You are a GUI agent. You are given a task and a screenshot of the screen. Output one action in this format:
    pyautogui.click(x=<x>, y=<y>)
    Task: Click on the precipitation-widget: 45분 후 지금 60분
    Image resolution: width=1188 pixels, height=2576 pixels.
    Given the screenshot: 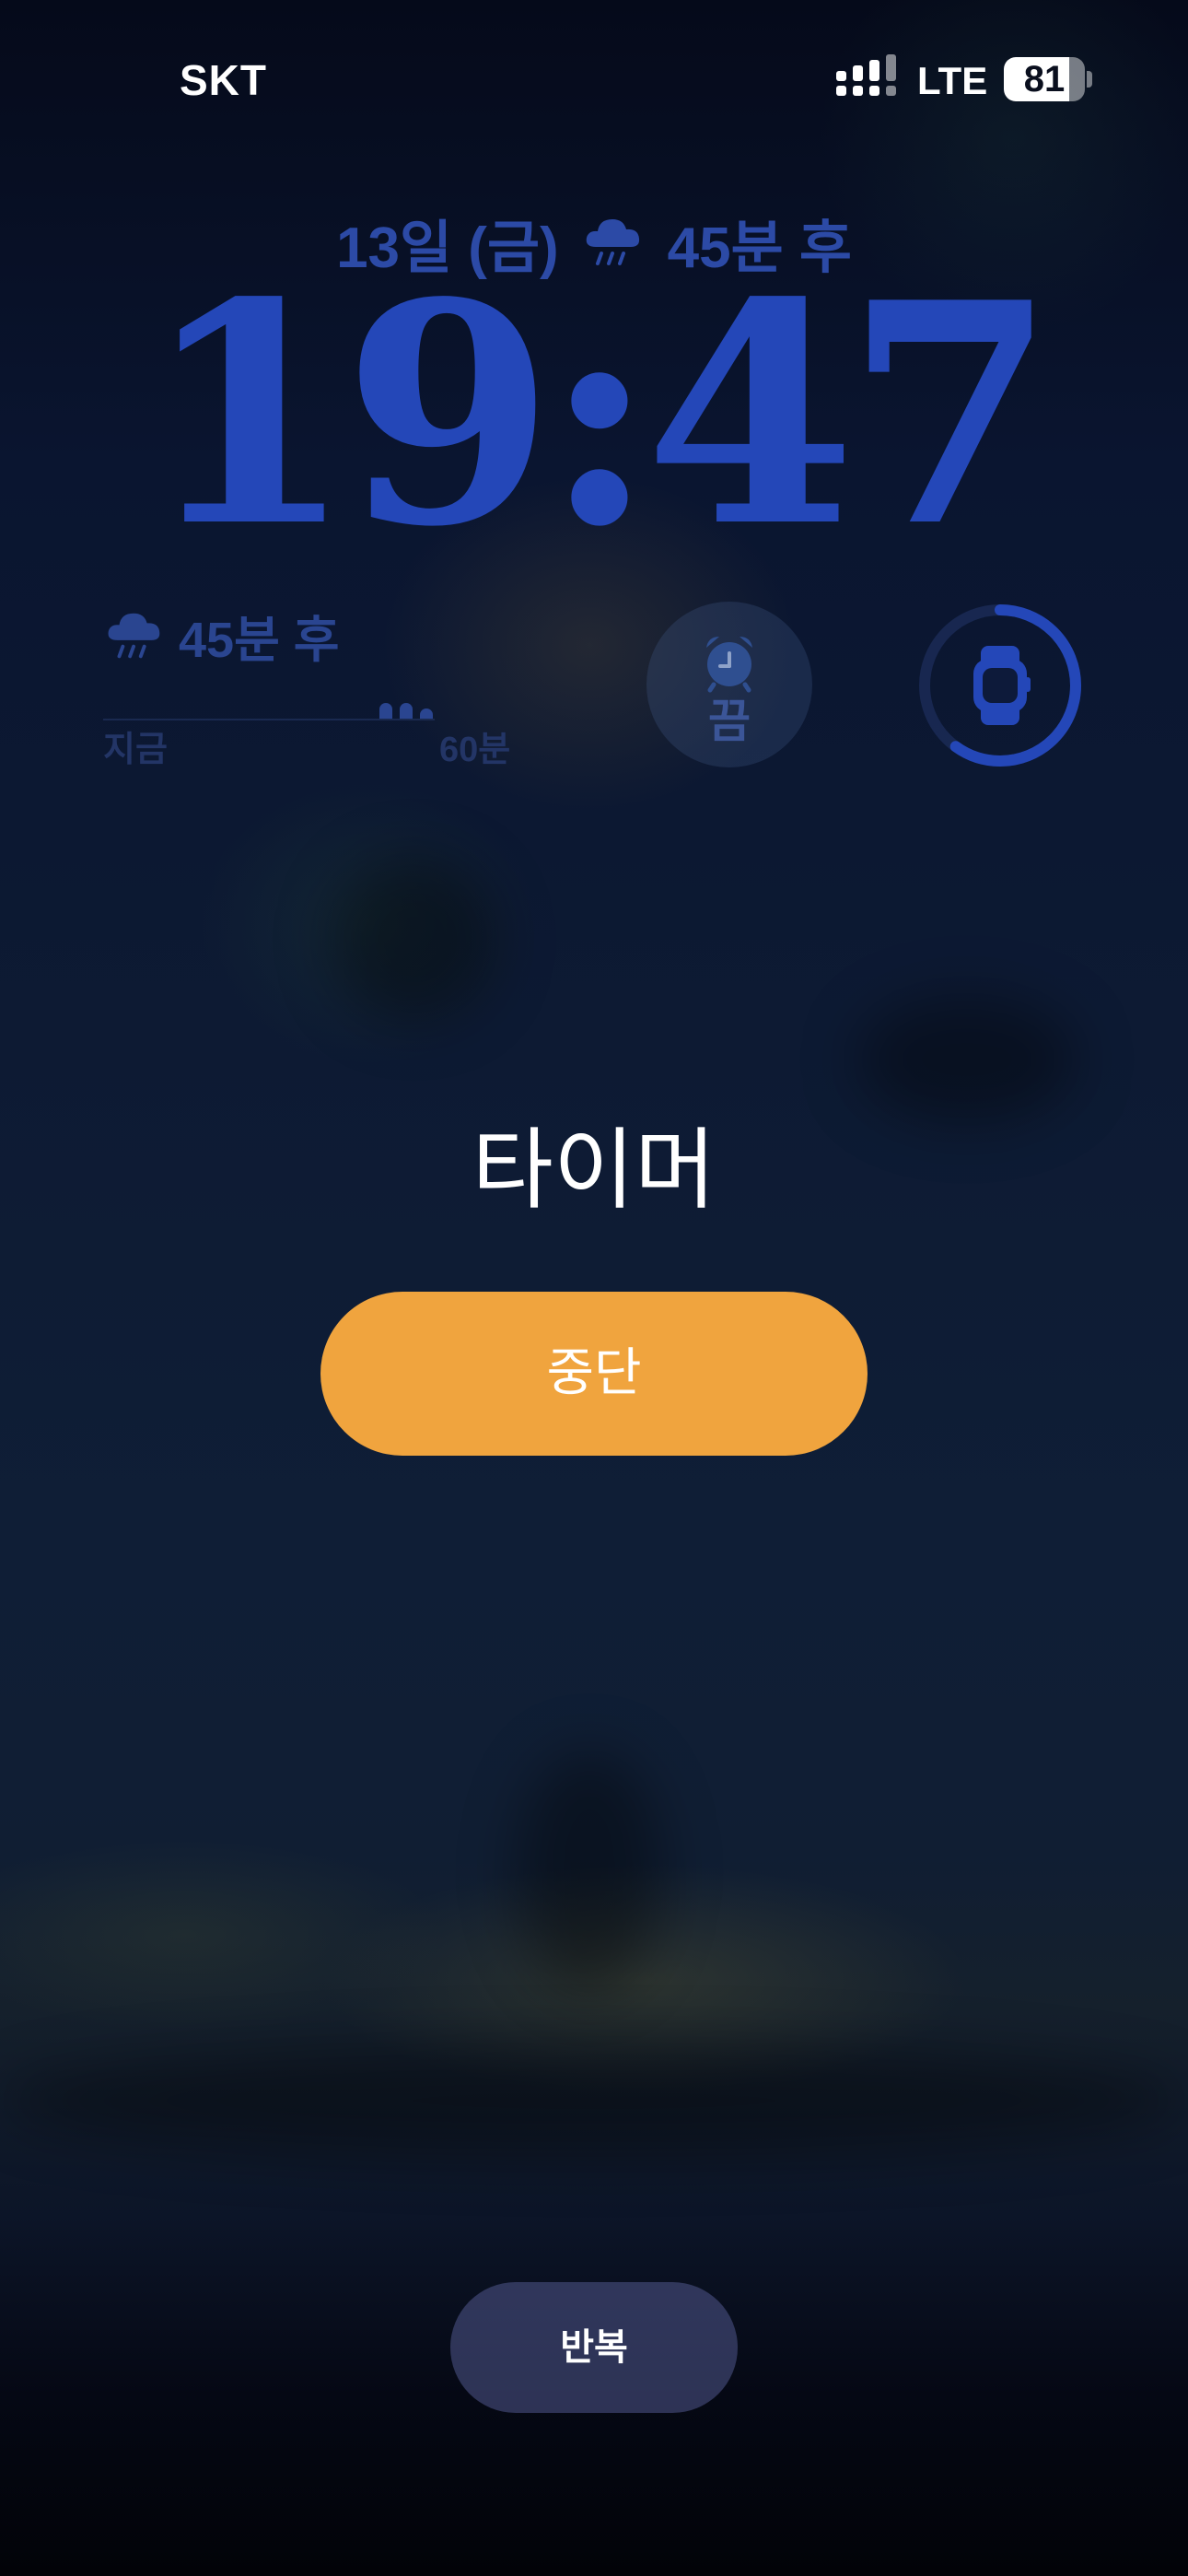 What is the action you would take?
    pyautogui.click(x=319, y=686)
    